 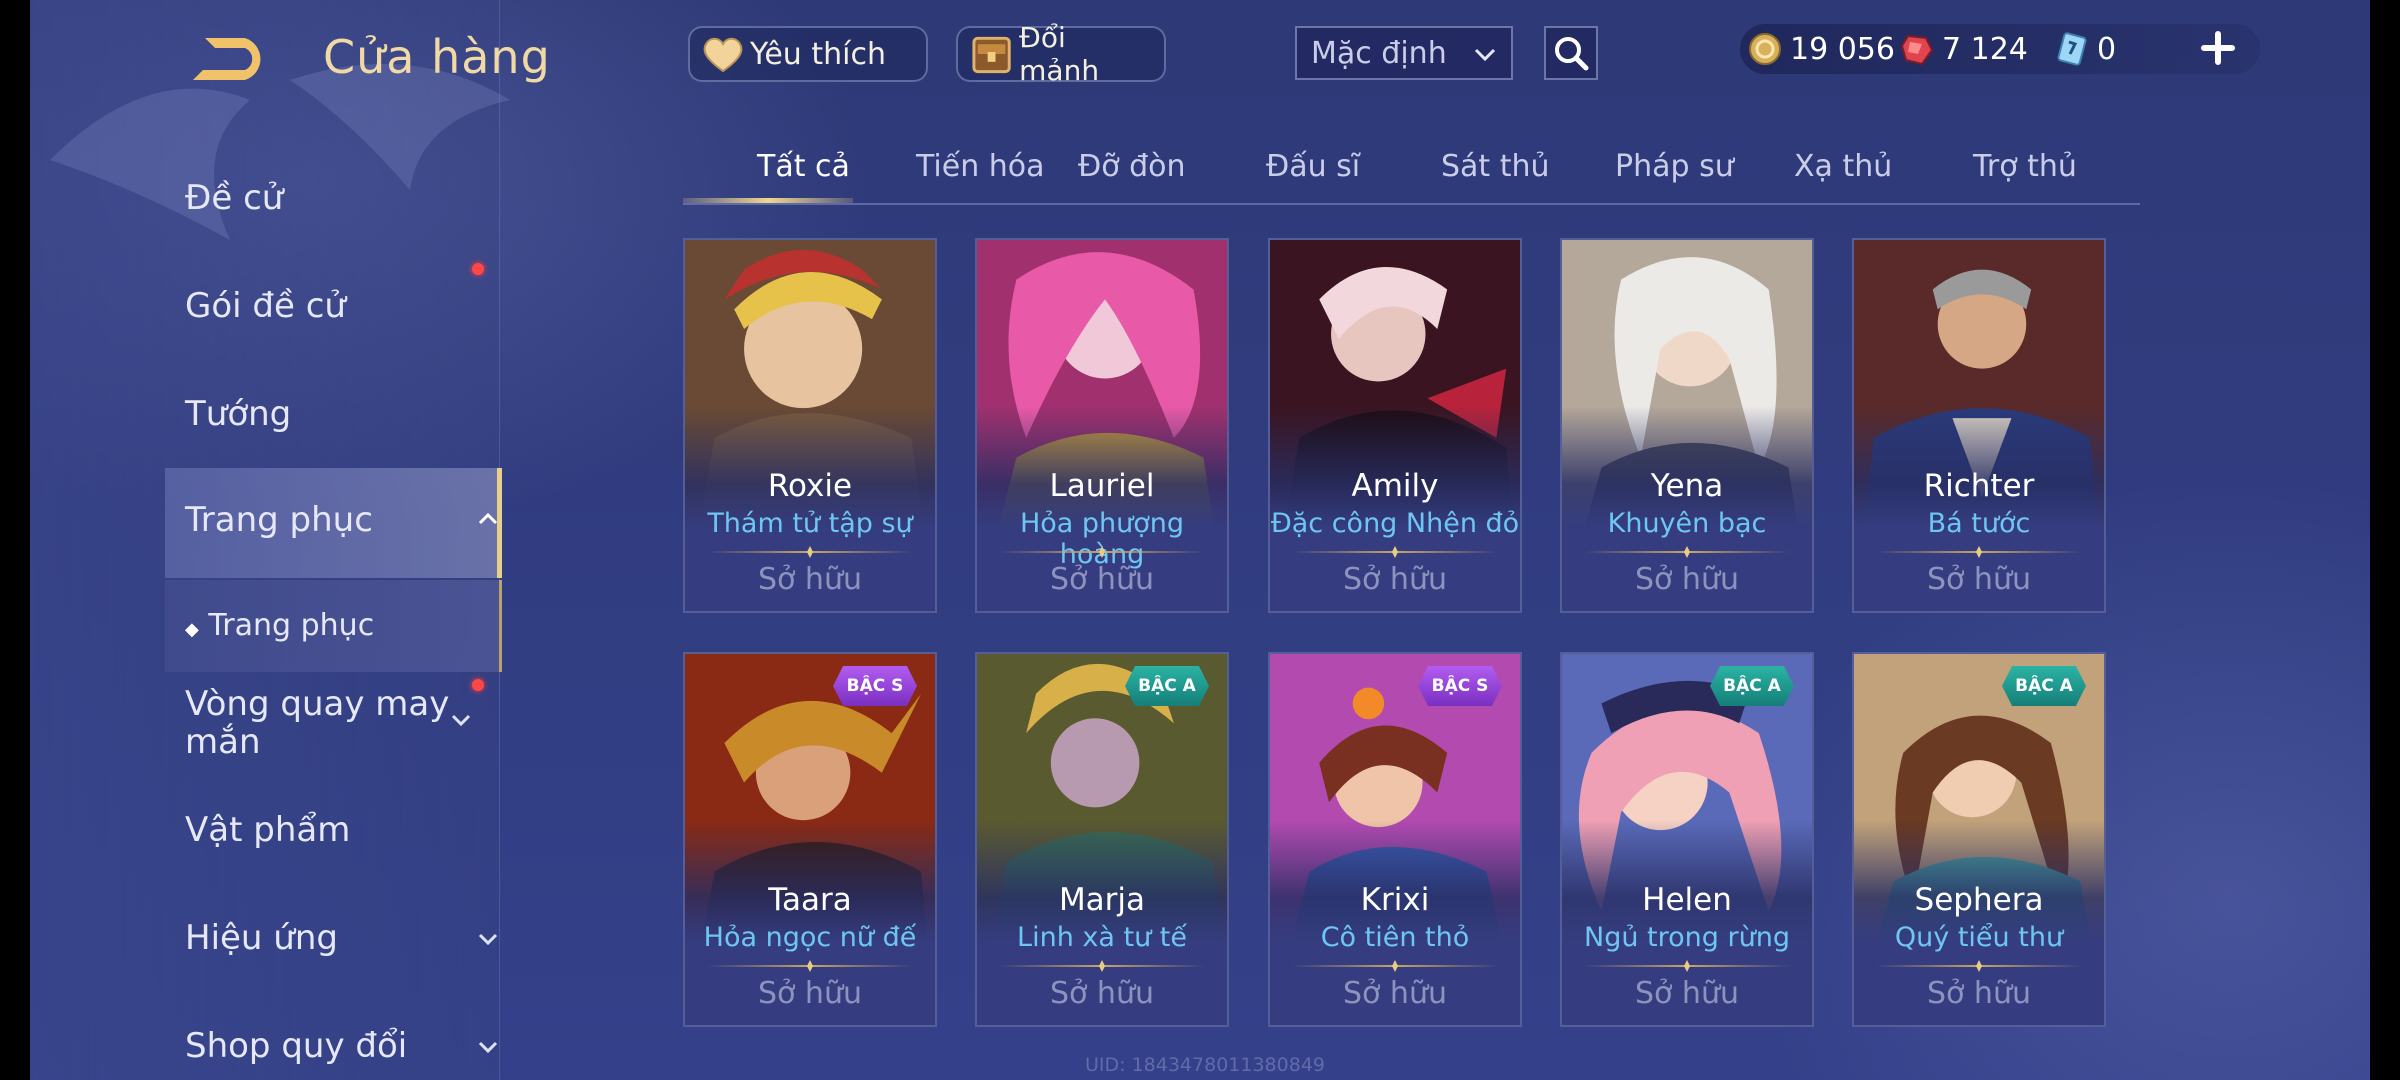 What do you see at coordinates (2107, 49) in the screenshot?
I see `voucher-amount: 0` at bounding box center [2107, 49].